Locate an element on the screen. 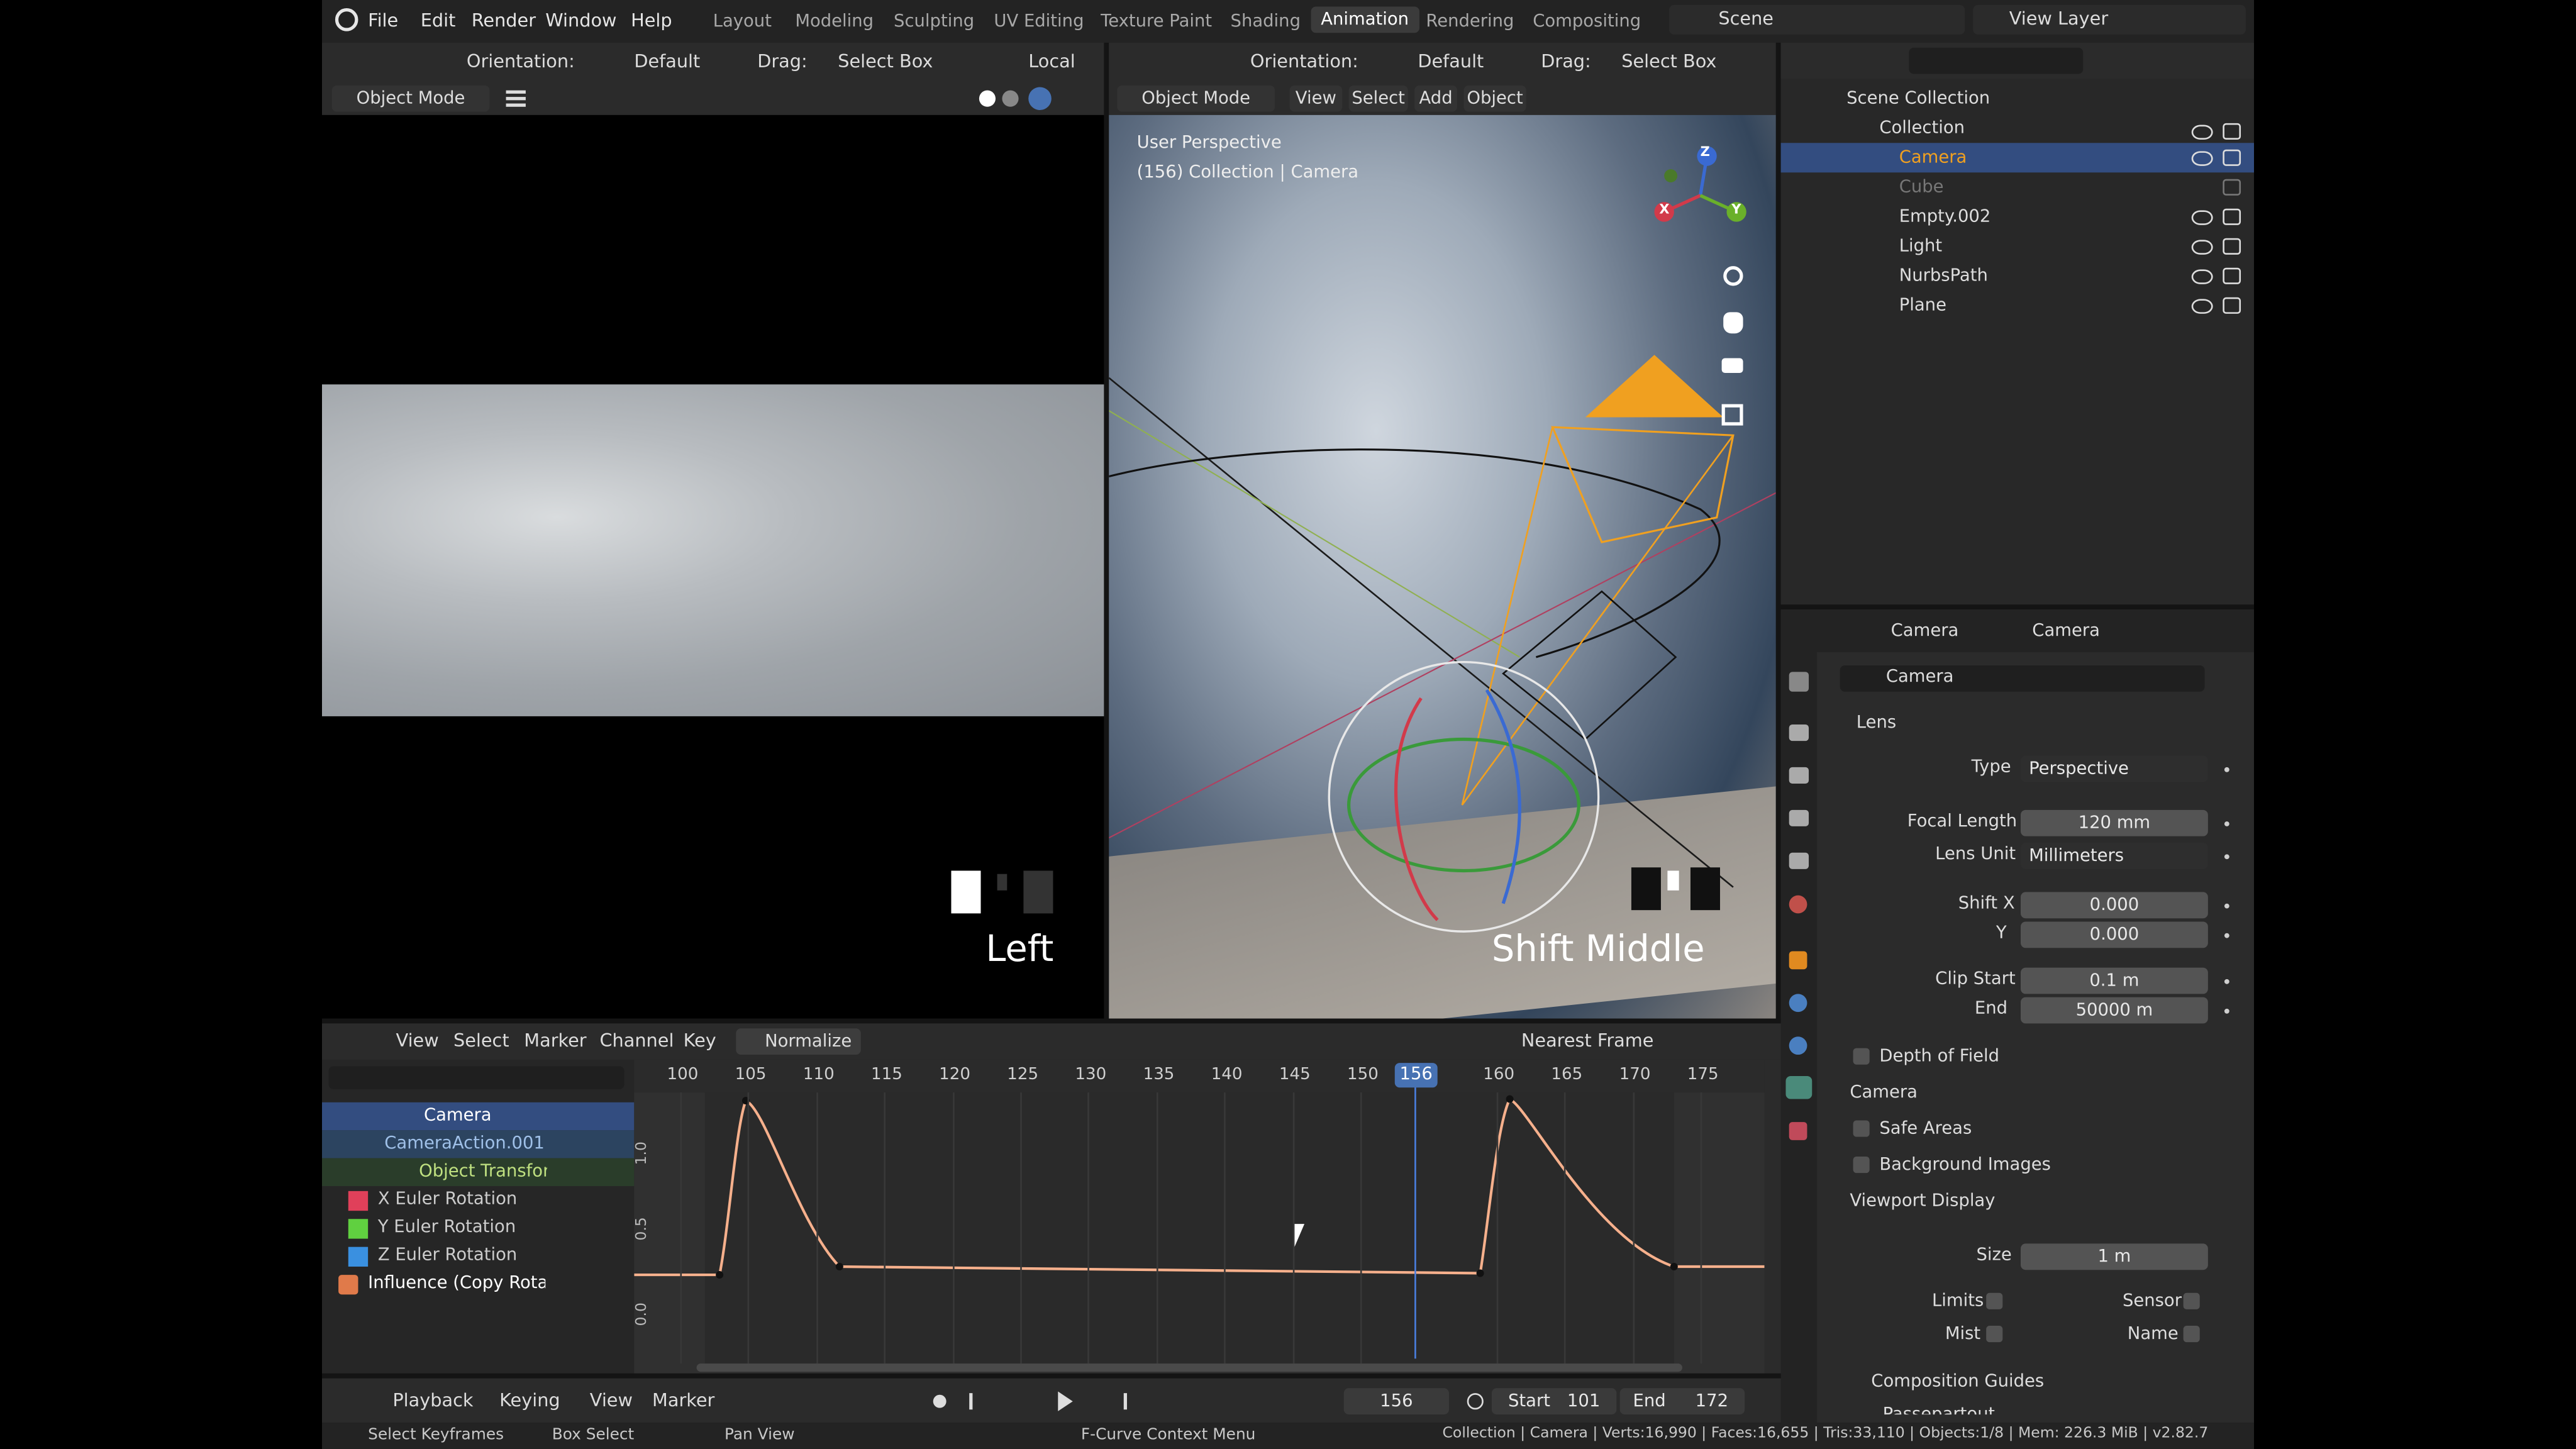  tab-texture-paint: Texture Paint is located at coordinates (1156, 21).